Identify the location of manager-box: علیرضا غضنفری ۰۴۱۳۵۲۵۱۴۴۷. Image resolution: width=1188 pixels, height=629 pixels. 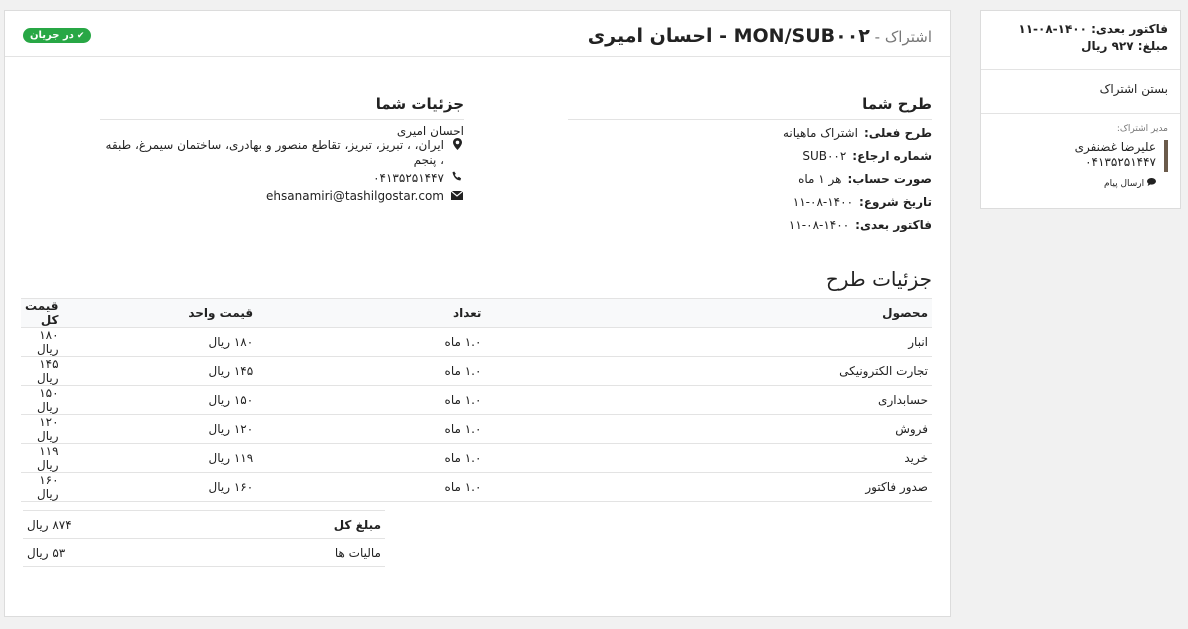
(1080, 156).